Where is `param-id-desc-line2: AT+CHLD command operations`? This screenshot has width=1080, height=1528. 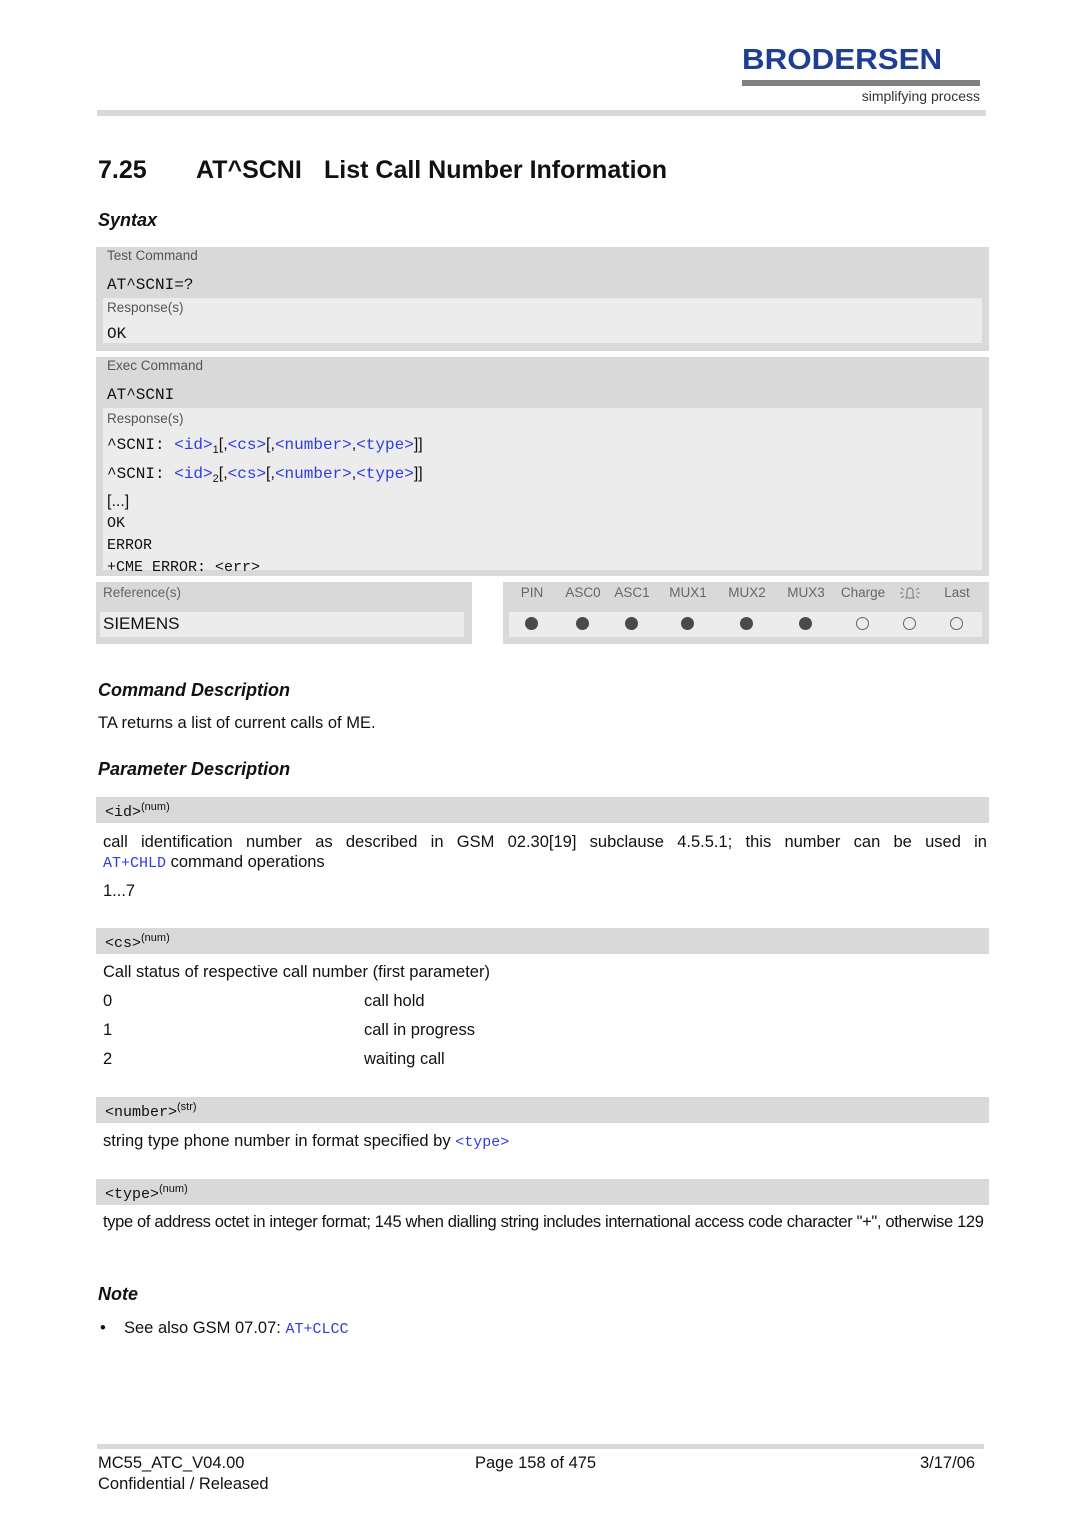
param-id-desc-line2: AT+CHLD command operations is located at coordinates (214, 863).